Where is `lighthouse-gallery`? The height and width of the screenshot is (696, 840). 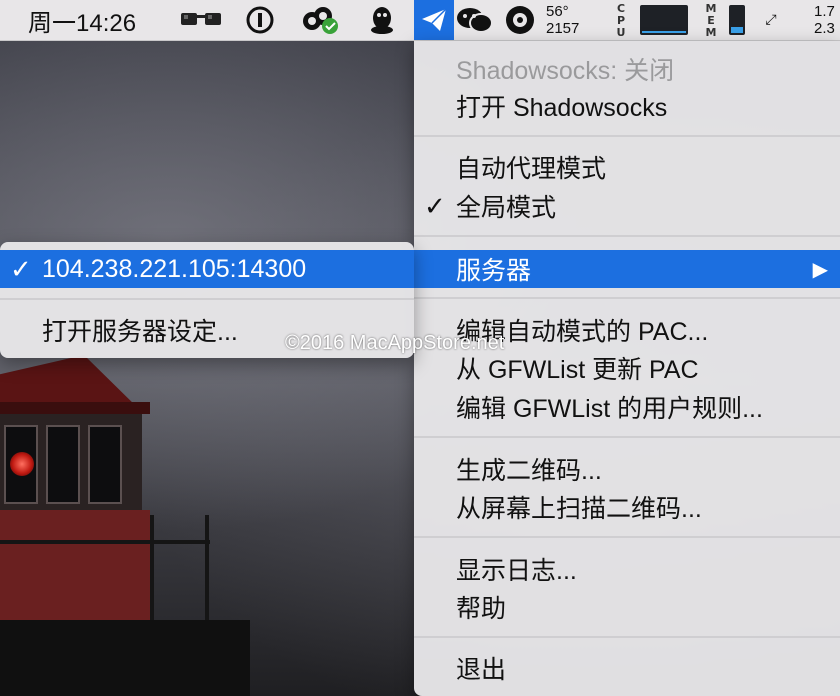 lighthouse-gallery is located at coordinates (75, 565).